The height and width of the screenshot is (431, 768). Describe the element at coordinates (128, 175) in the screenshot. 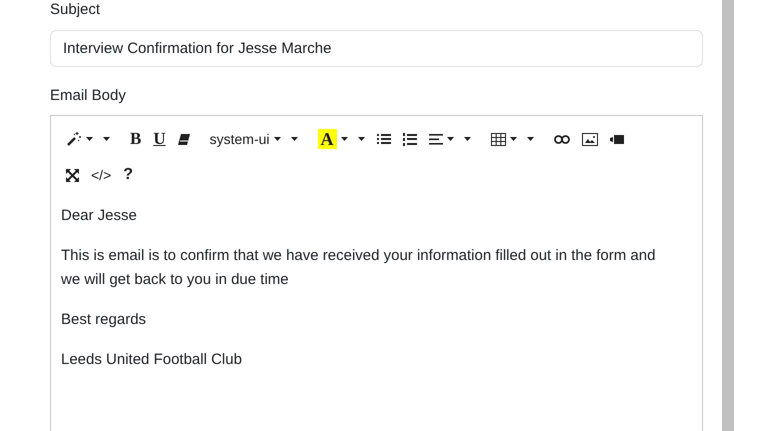

I see `help-button: ?` at that location.